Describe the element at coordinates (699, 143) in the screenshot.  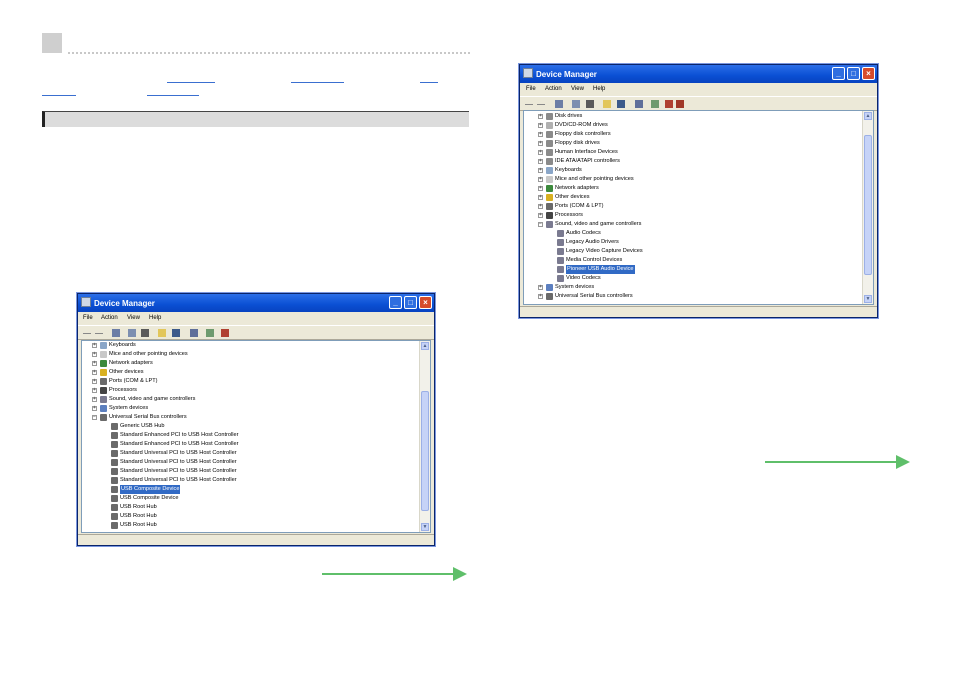
I see `tree-item: + Floppy disk drives` at that location.